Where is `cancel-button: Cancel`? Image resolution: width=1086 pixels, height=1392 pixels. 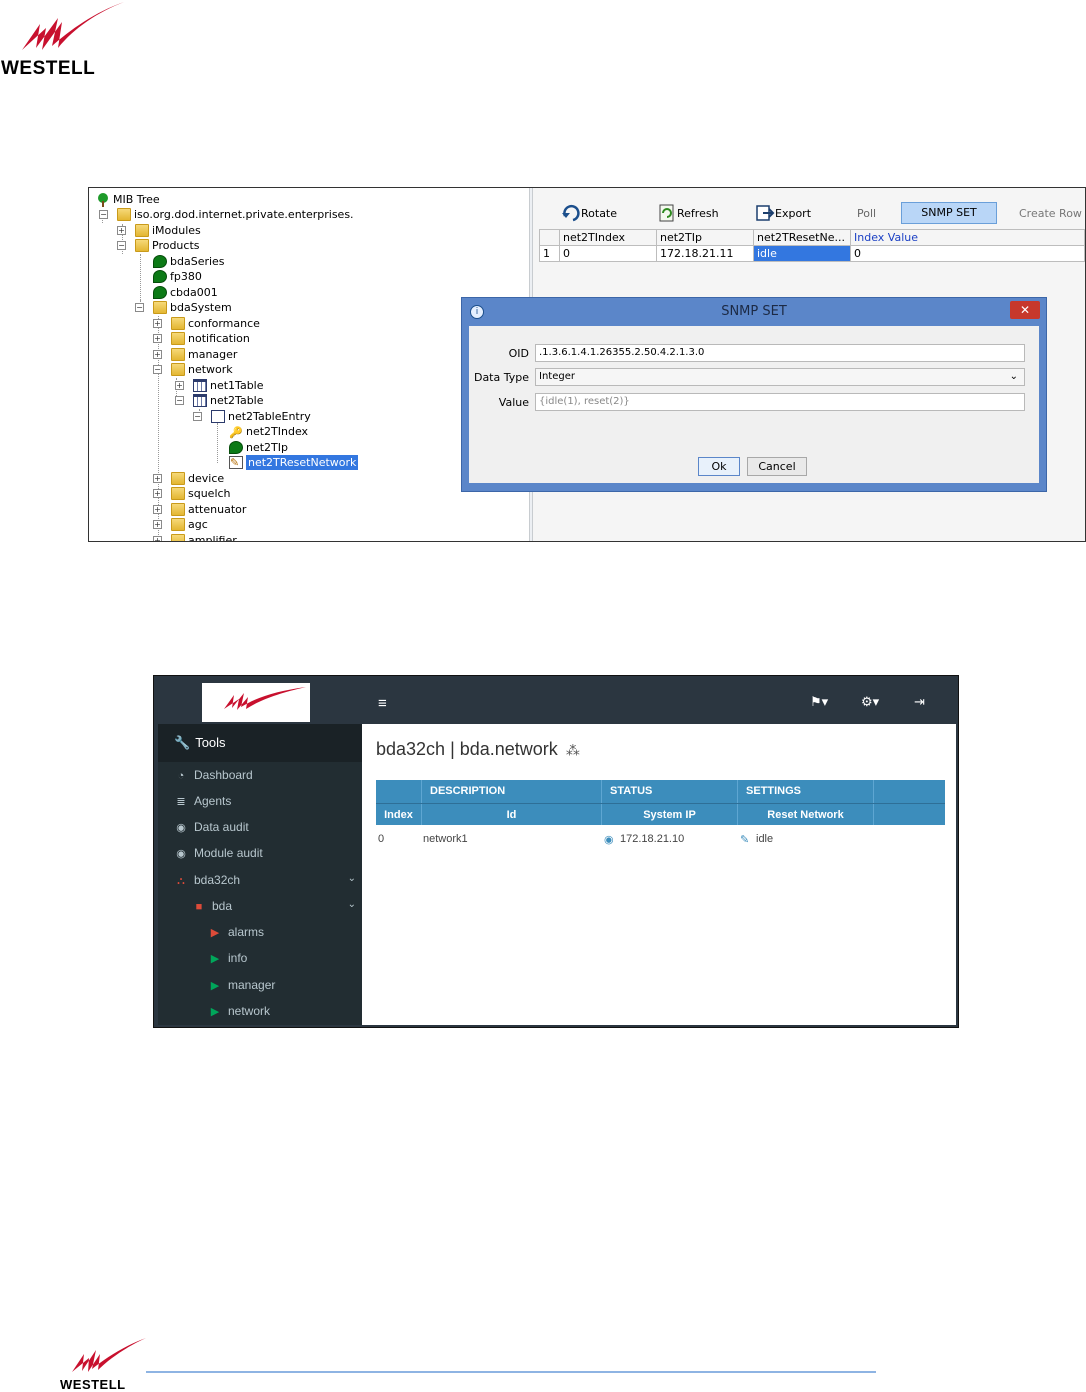
cancel-button: Cancel is located at coordinates (777, 466).